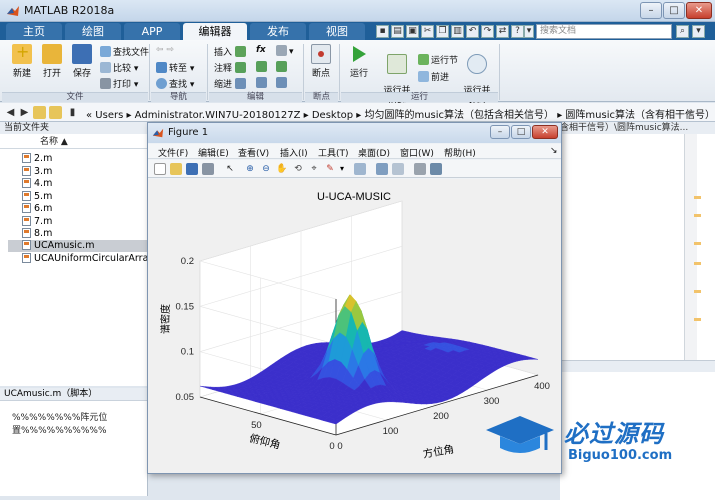  What do you see at coordinates (185, 306) in the screenshot?
I see `z-tick-label: 0.15` at bounding box center [185, 306].